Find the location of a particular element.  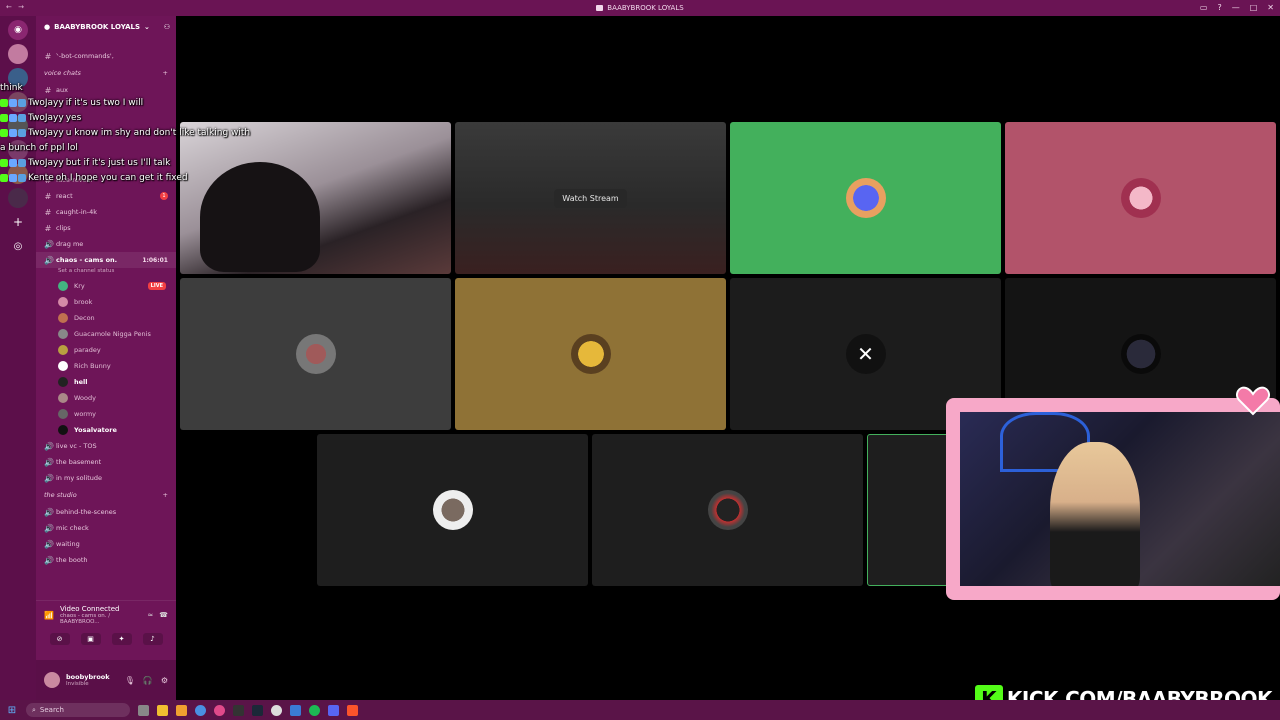

add-server-icon: + is located at coordinates (18, 222).